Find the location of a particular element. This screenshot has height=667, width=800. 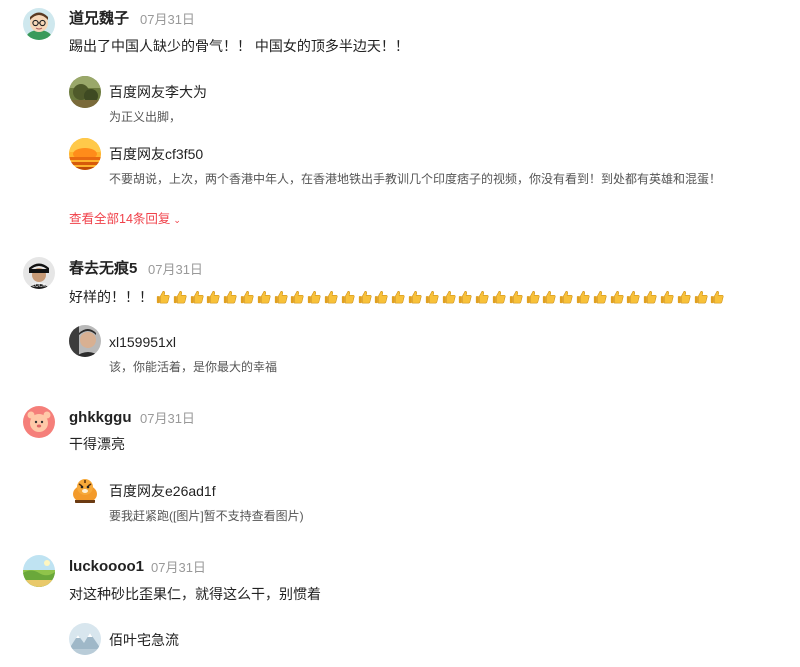

mountain-avatar is located at coordinates (85, 639).